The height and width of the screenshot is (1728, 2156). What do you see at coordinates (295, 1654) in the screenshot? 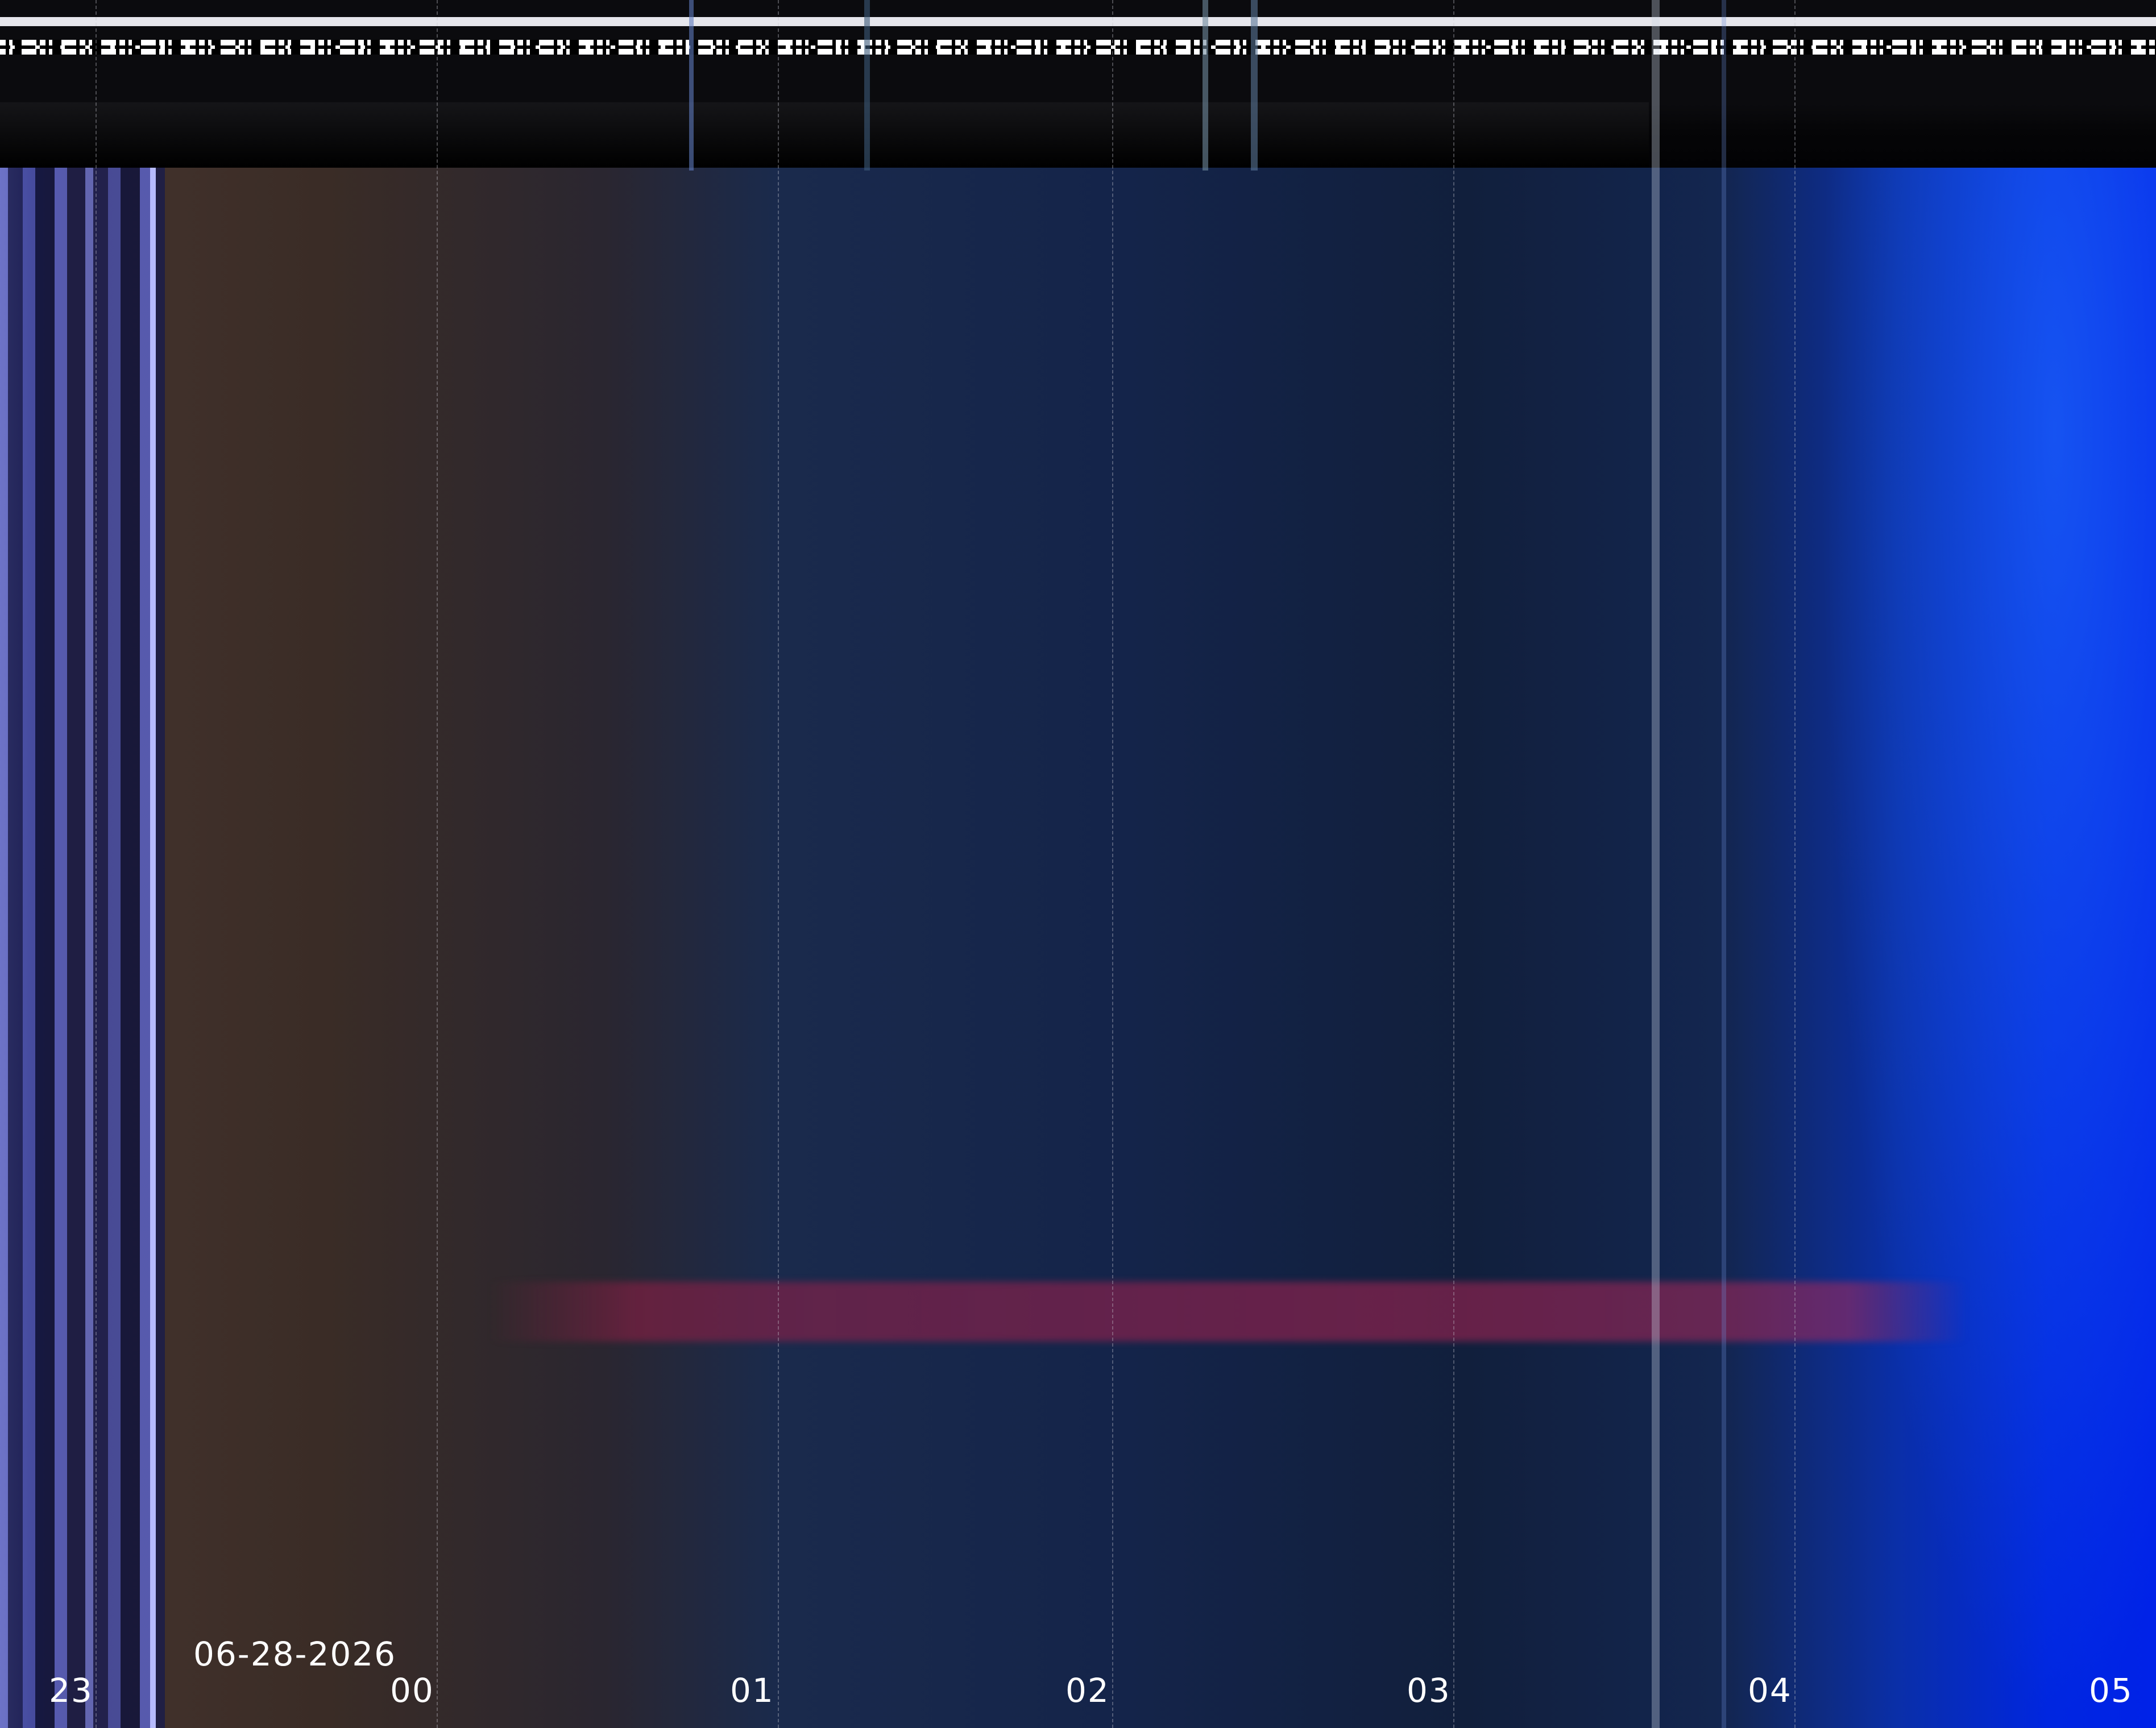
I see `date-label: 06-28-2026` at bounding box center [295, 1654].